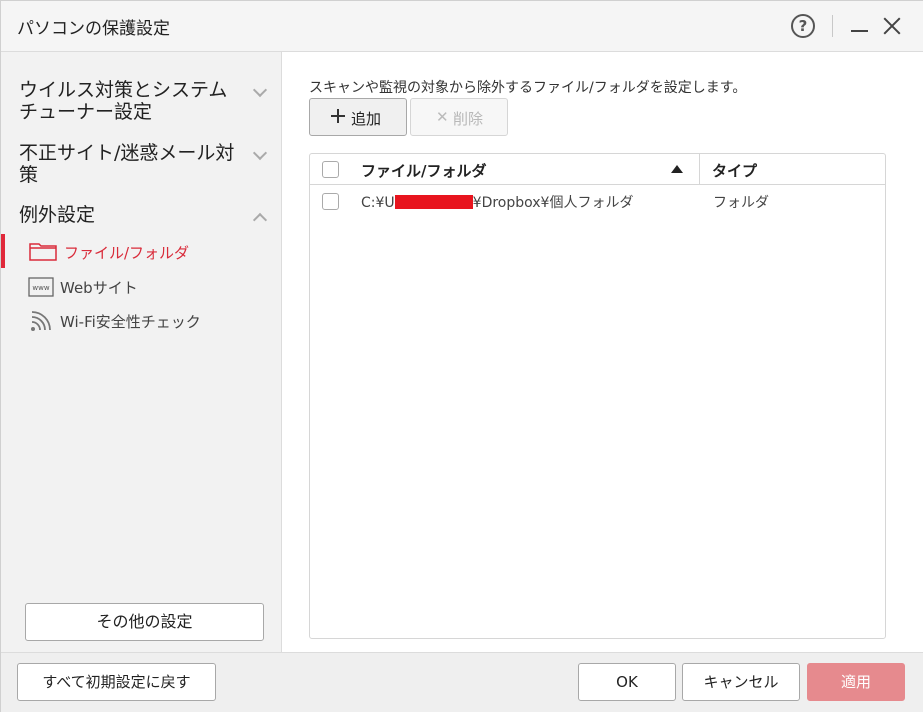  What do you see at coordinates (99, 288) in the screenshot?
I see `sidebar-item-label: Webサイト` at bounding box center [99, 288].